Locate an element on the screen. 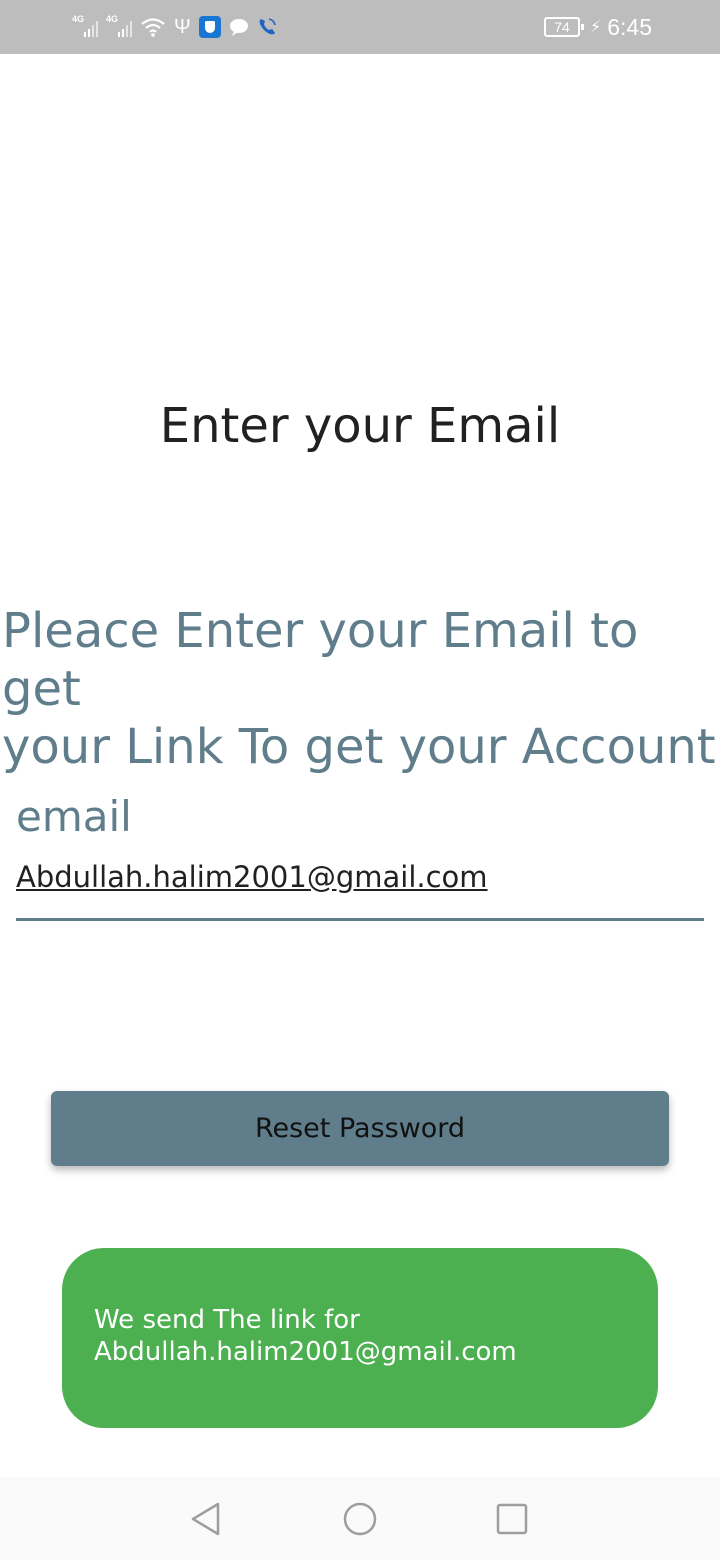  snackbar-line-2: Abdullah.halim2001@gmail.com is located at coordinates (305, 1352).